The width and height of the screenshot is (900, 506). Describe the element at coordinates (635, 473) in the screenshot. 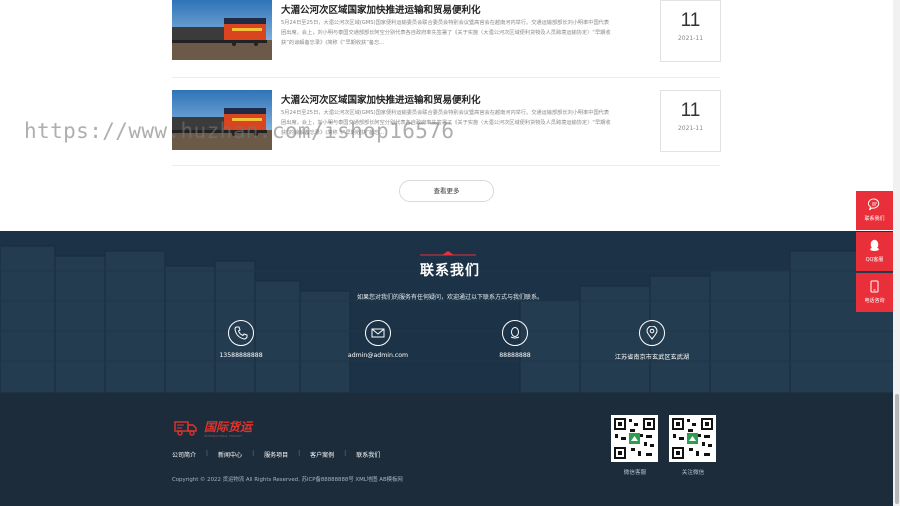

I see `qr-label: 微信客服` at that location.